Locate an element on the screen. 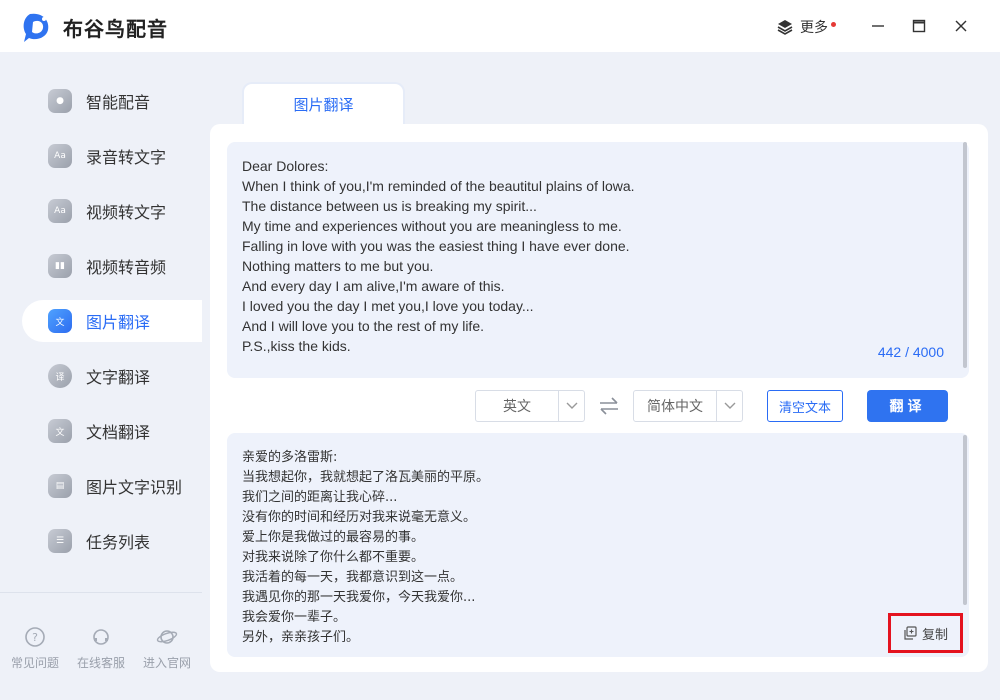  sidebar-item-label: 图片翻译 is located at coordinates (118, 322).